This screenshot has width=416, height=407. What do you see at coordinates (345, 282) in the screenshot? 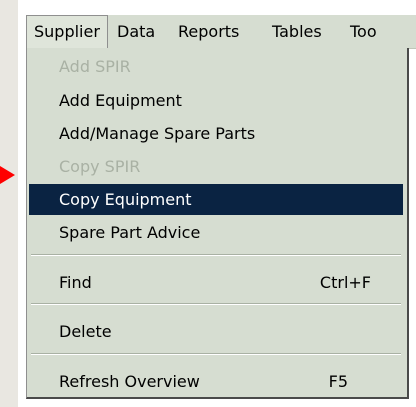
I see `shortcut-find: Ctrl+F` at bounding box center [345, 282].